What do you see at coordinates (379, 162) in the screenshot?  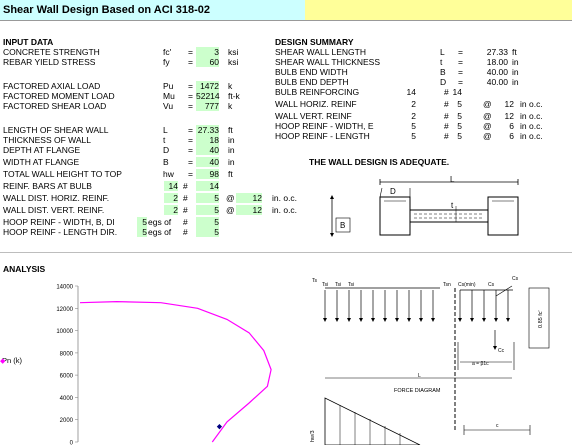 I see `verdict-text: THE WALL DESIGN IS ADEQUATE.` at bounding box center [379, 162].